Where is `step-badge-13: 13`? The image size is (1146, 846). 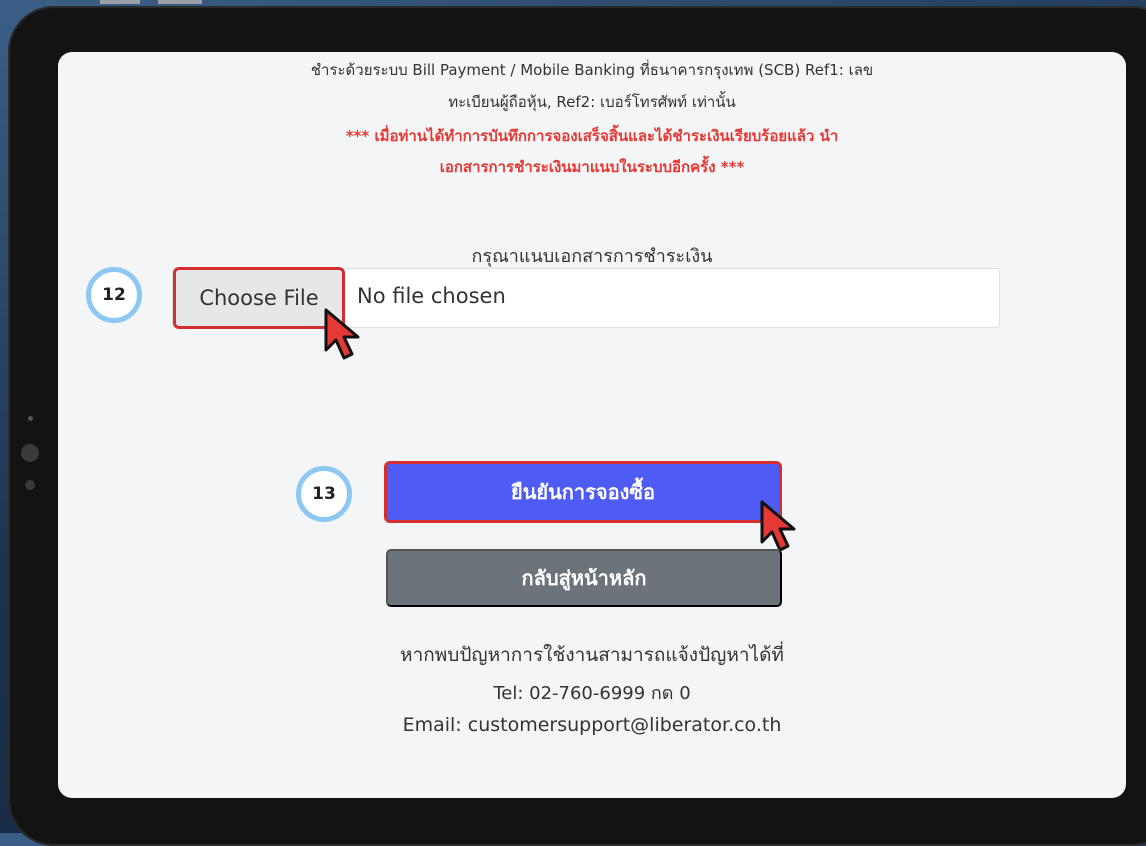 step-badge-13: 13 is located at coordinates (324, 494).